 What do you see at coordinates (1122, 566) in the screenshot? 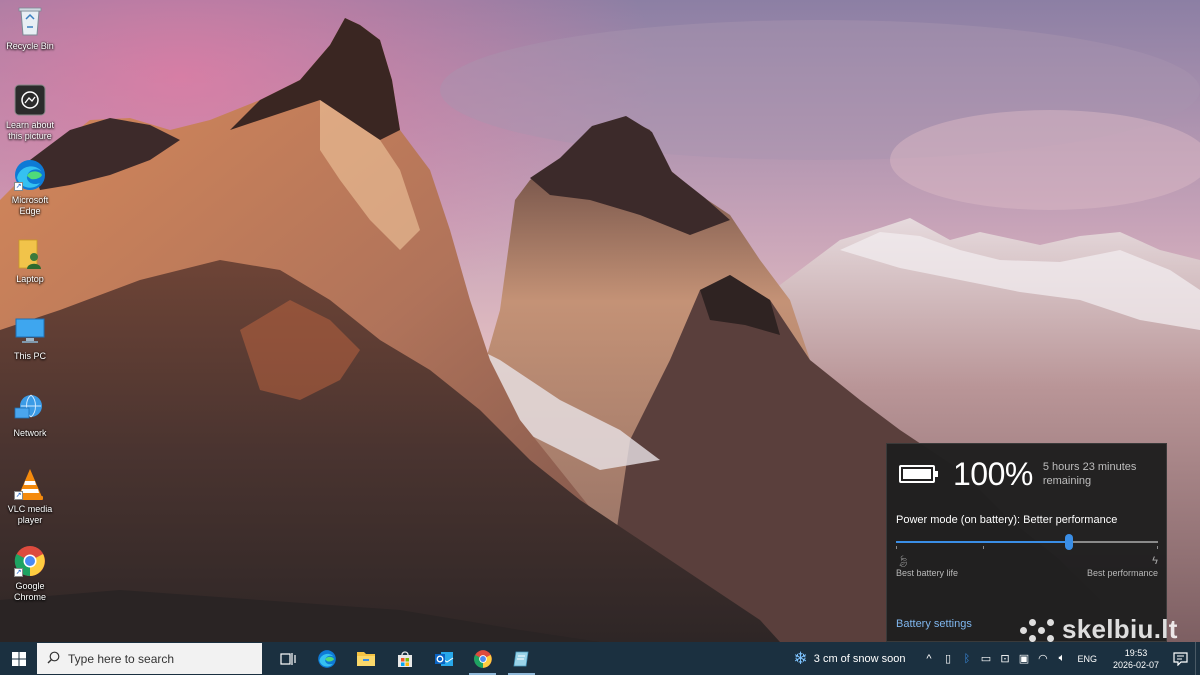
I see `best-performance: ϟ Best performance` at bounding box center [1122, 566].